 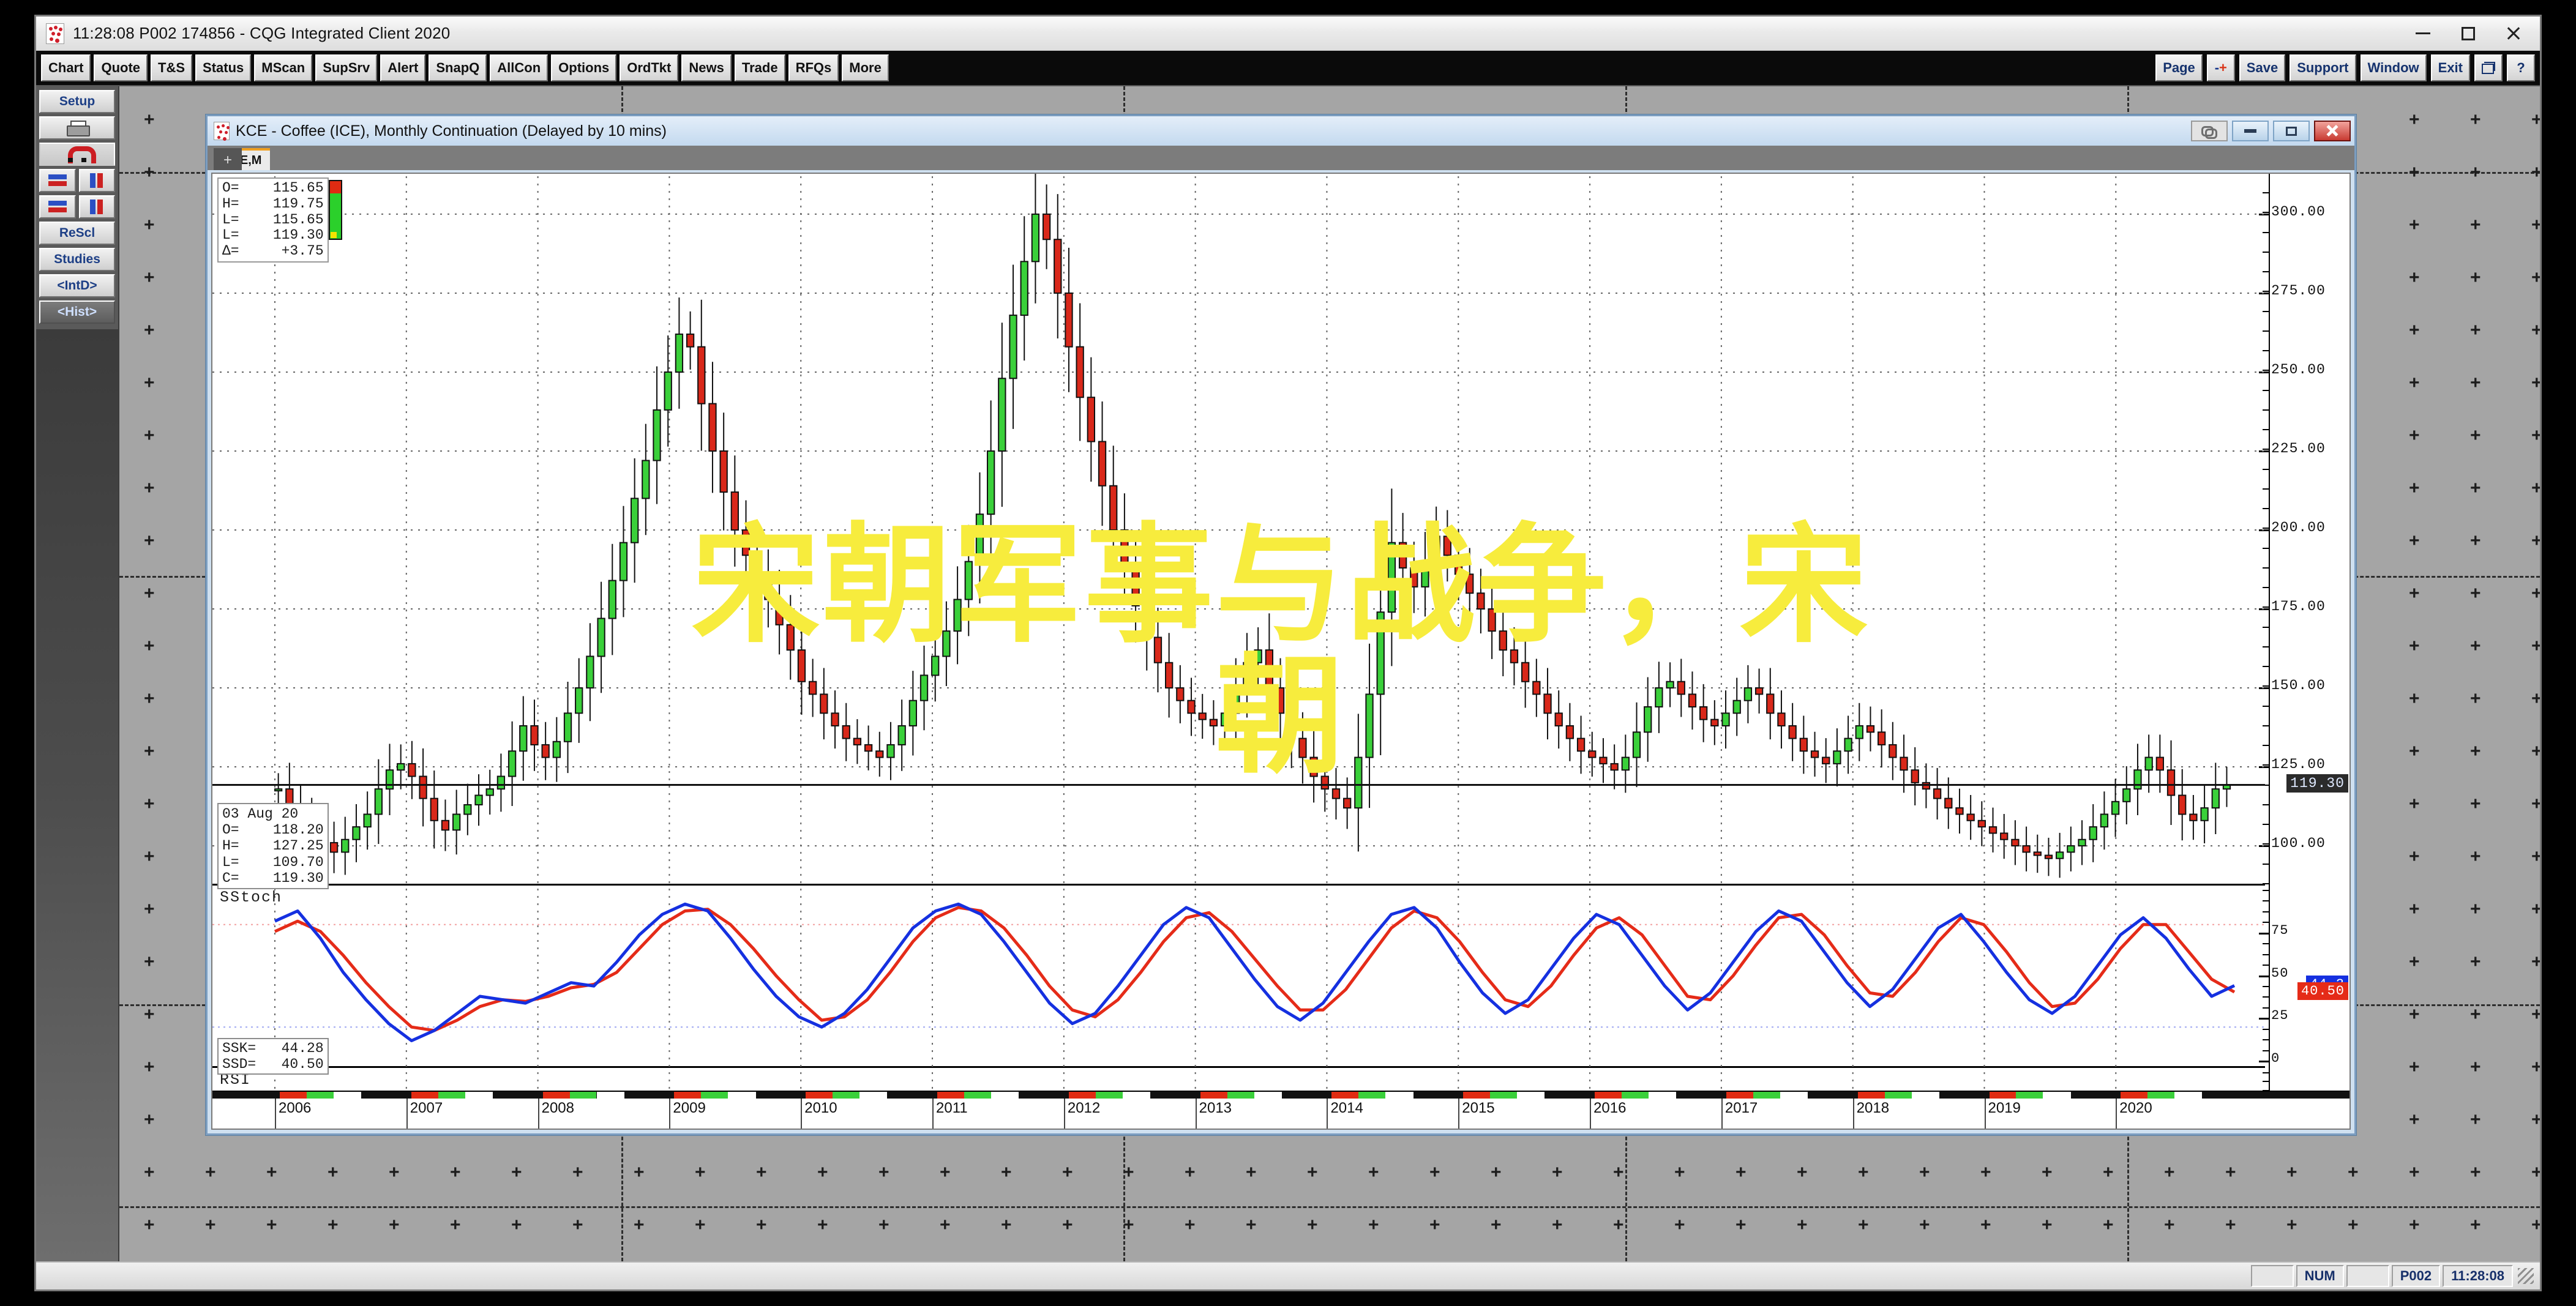 What do you see at coordinates (1346, 1108) in the screenshot?
I see `year-label: 2014` at bounding box center [1346, 1108].